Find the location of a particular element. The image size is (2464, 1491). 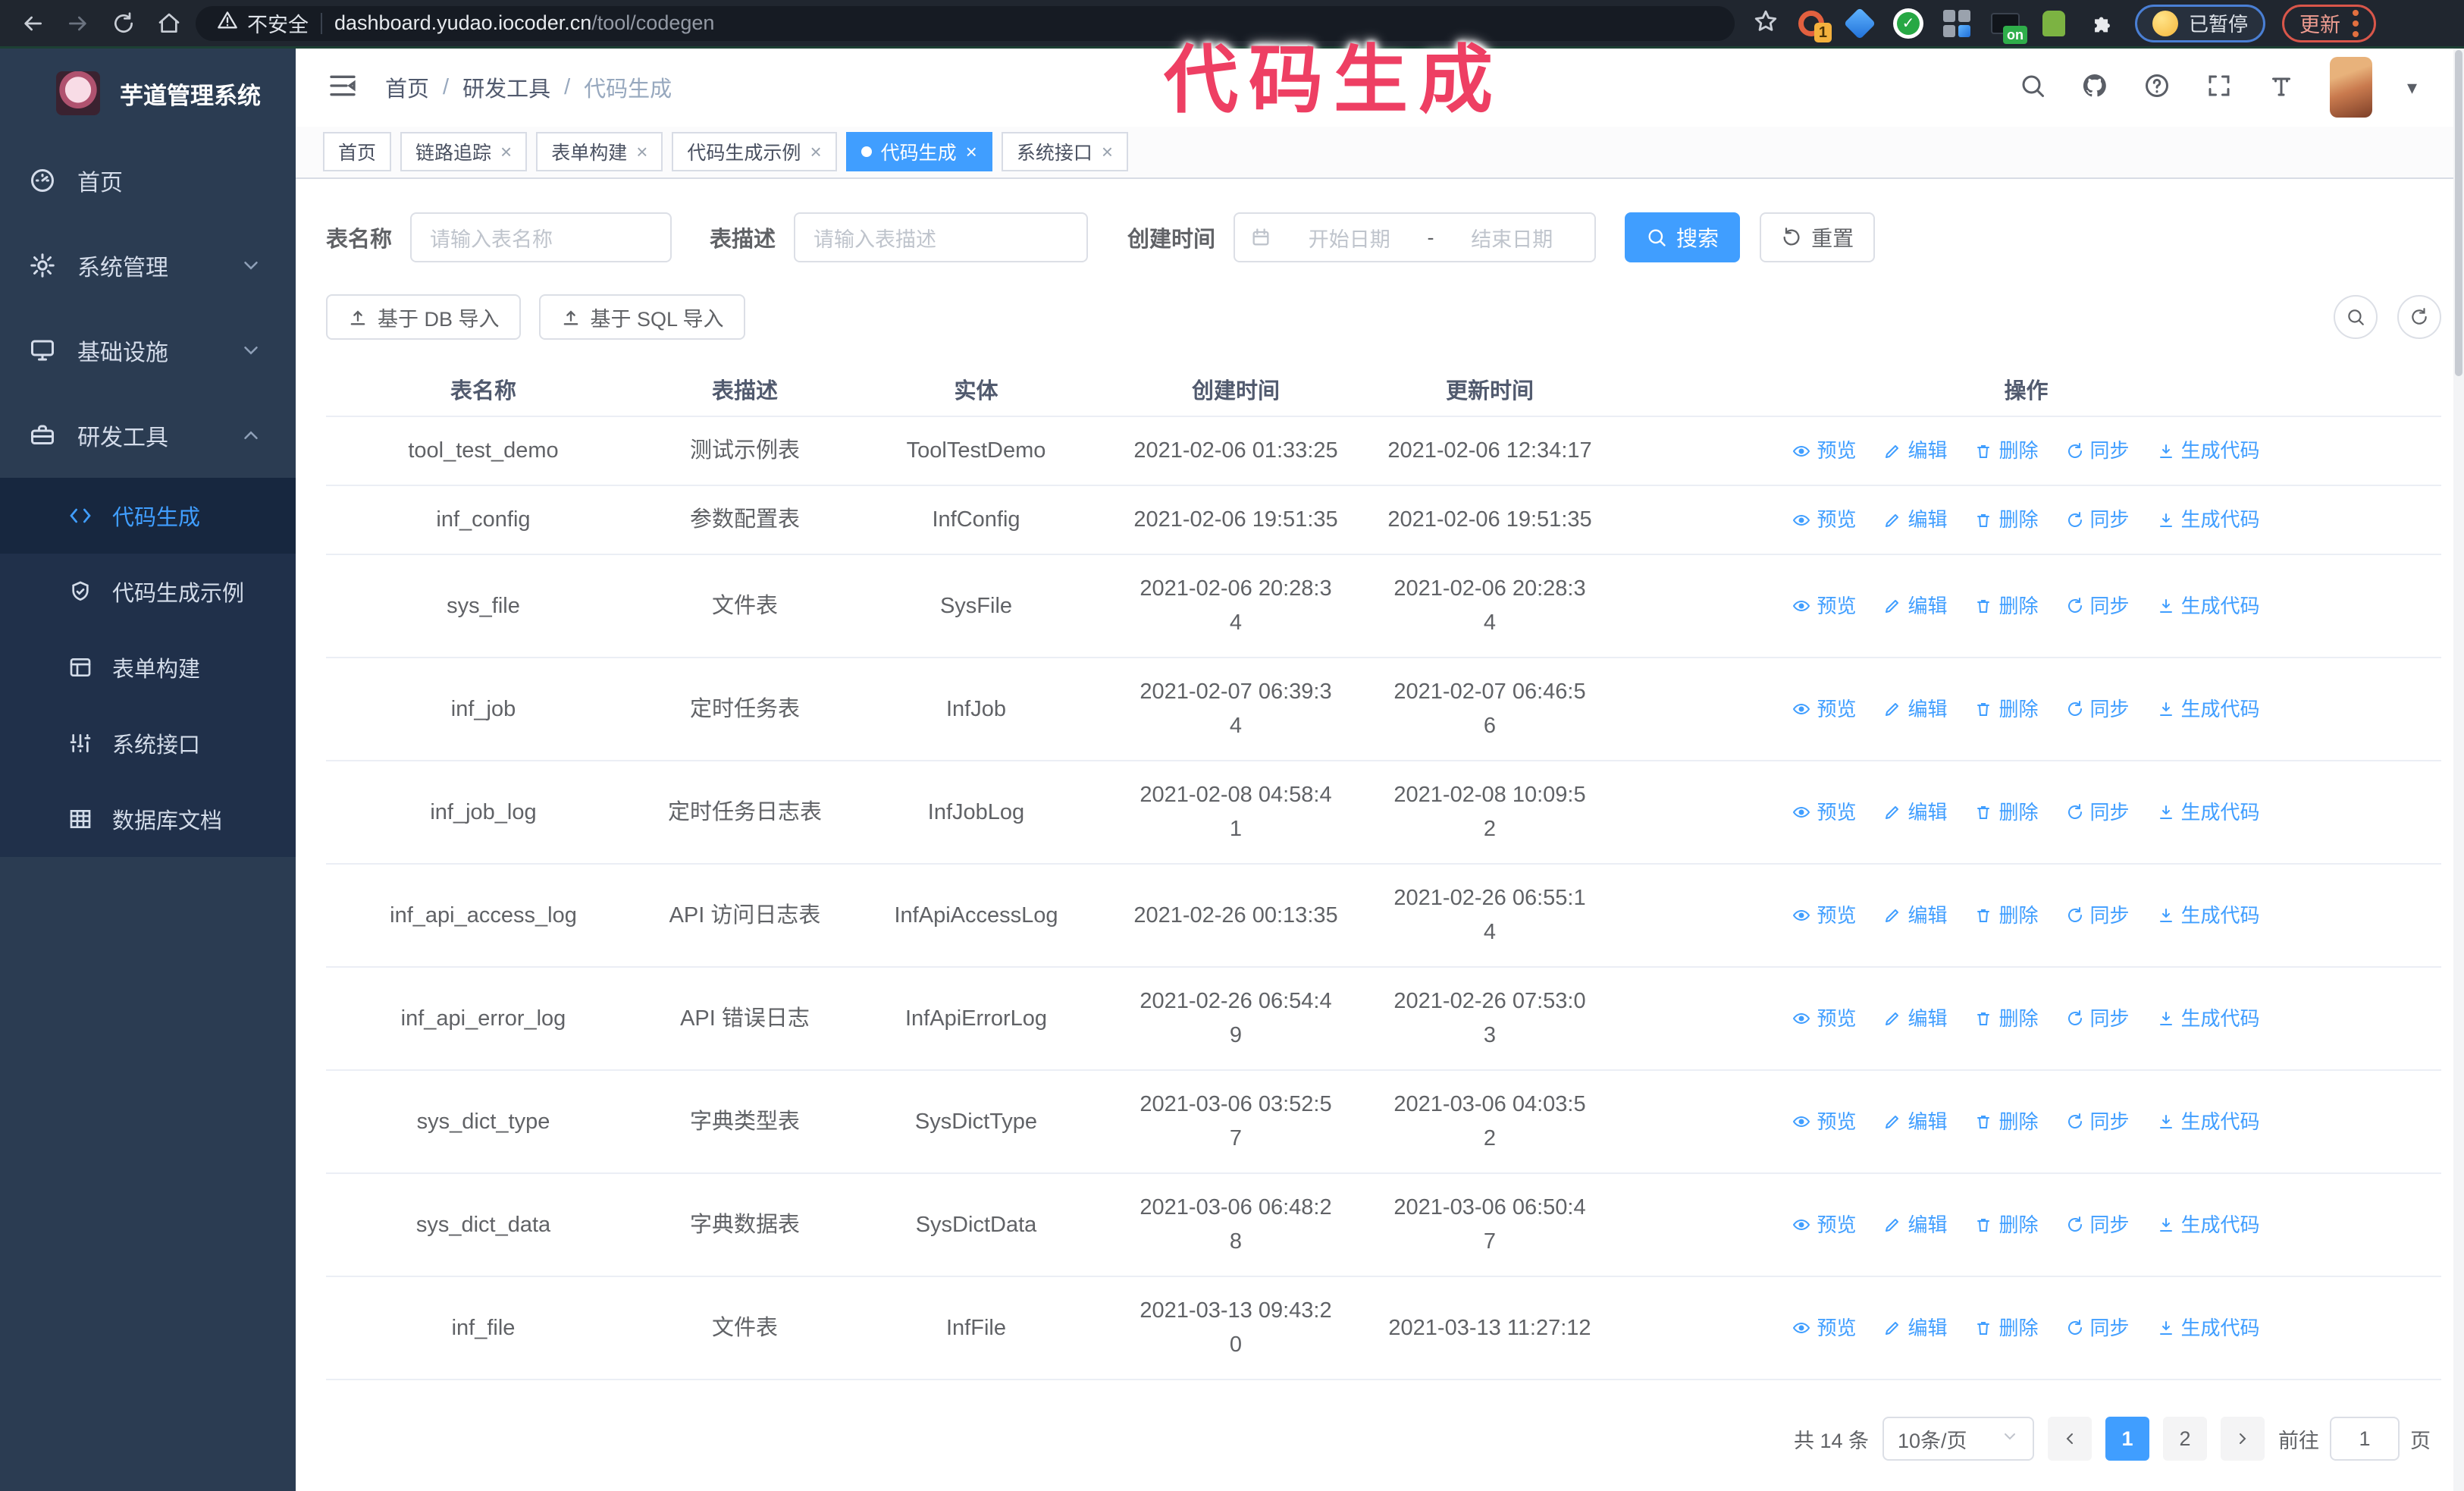

sidebar-menu-item: 系统管理 is located at coordinates (148, 265).